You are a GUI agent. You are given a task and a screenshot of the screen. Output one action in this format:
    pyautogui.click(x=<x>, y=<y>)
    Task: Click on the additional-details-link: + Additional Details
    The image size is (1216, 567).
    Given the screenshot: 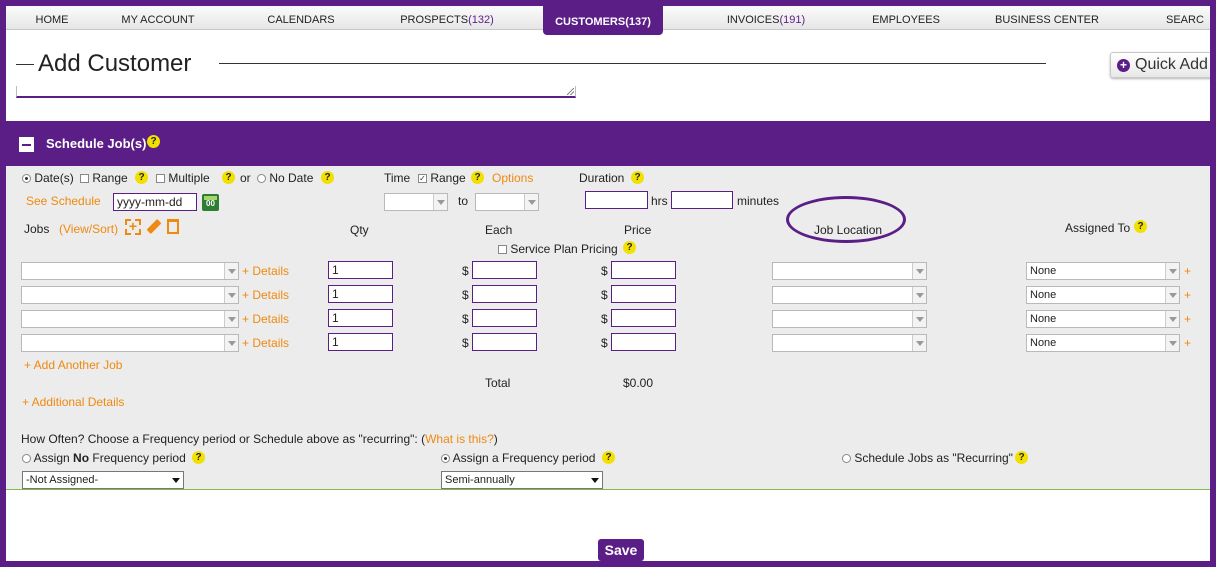 What is the action you would take?
    pyautogui.click(x=73, y=402)
    